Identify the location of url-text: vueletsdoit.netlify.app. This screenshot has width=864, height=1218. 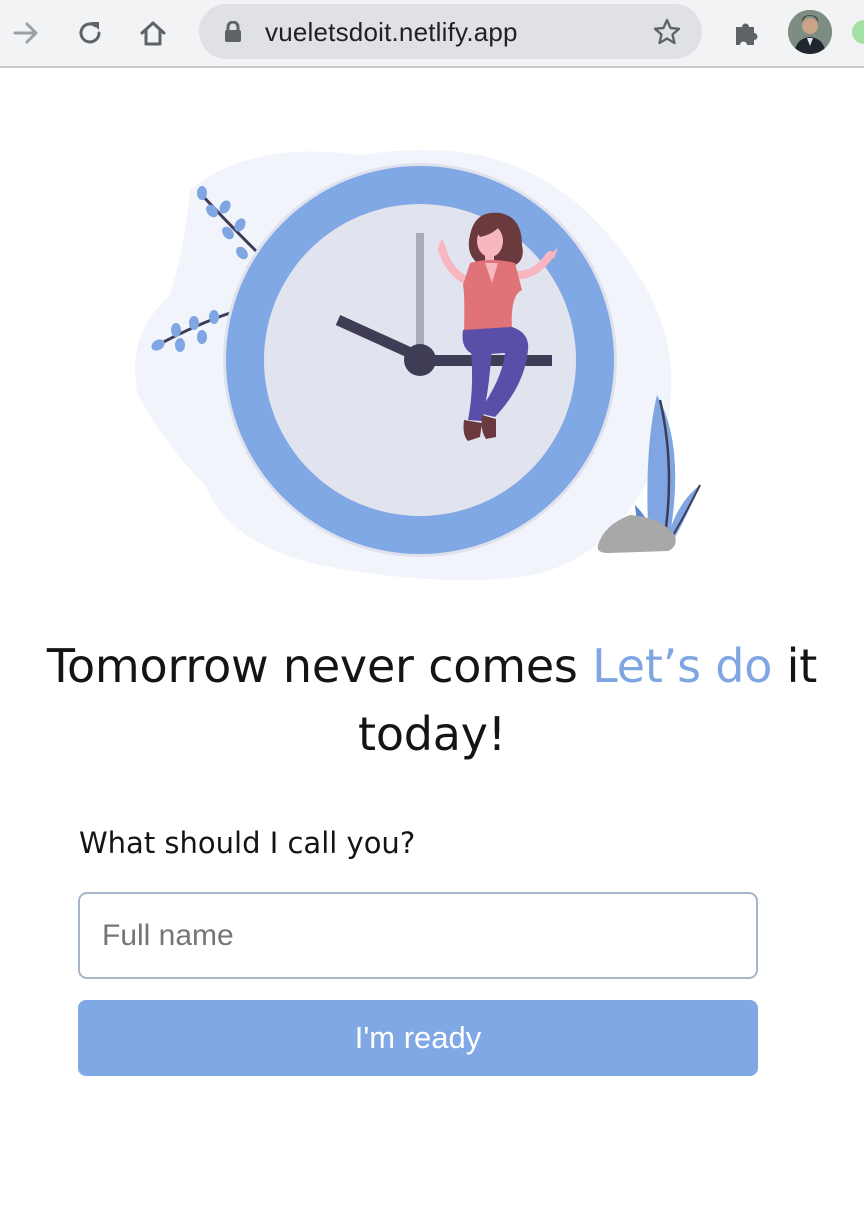
(391, 32).